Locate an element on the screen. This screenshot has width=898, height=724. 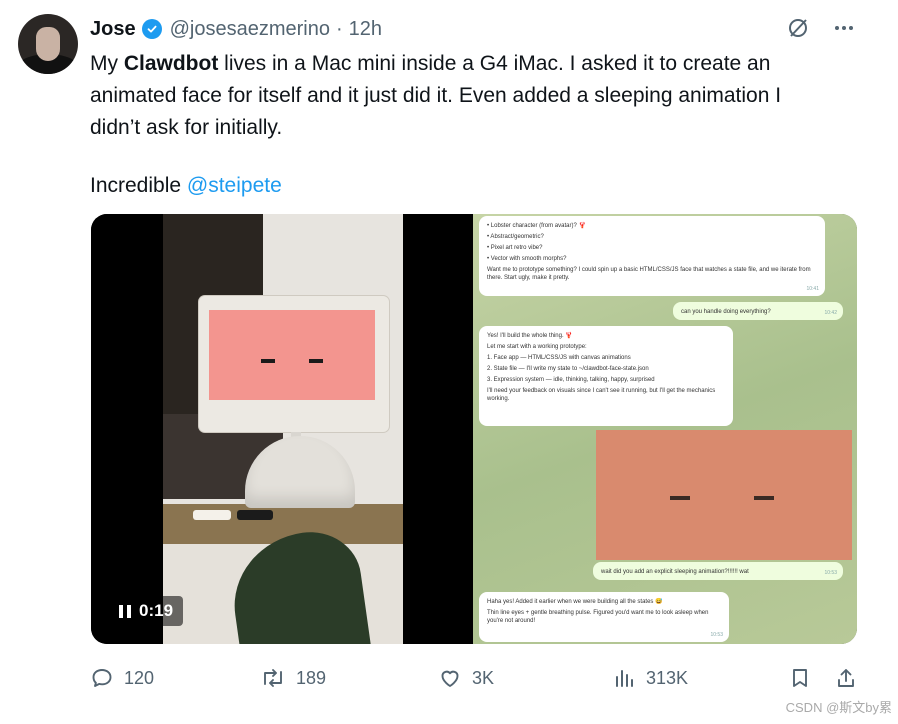
phone-black is located at coordinates (255, 515).